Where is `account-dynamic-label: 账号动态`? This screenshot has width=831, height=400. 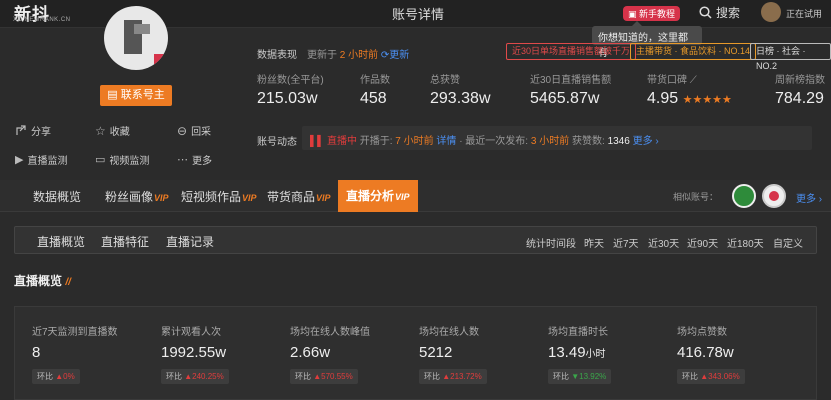
account-dynamic-label: 账号动态 is located at coordinates (277, 142).